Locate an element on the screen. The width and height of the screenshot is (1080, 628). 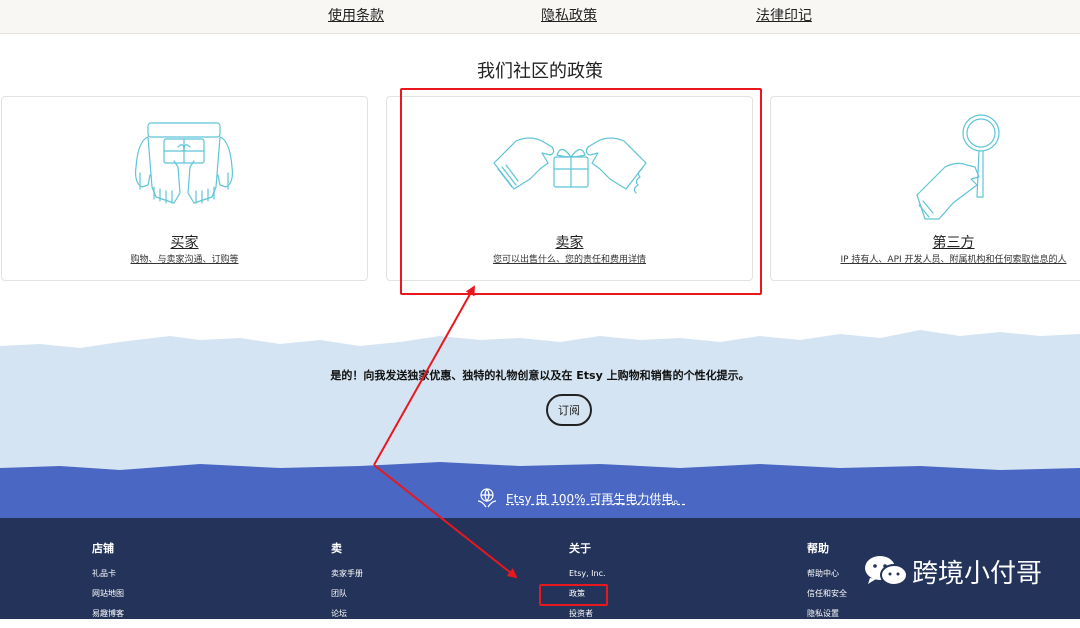
buyer-card-title: 买家 is located at coordinates (184, 242).